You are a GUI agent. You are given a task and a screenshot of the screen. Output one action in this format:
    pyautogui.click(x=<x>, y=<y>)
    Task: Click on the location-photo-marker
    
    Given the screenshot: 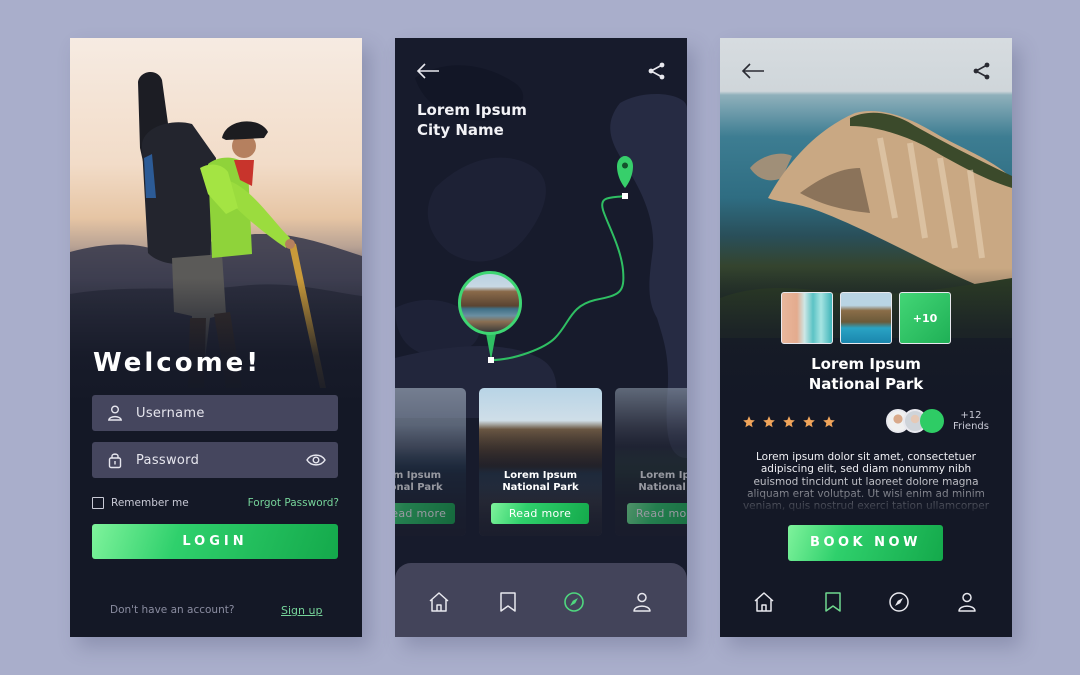 What is the action you would take?
    pyautogui.click(x=490, y=303)
    